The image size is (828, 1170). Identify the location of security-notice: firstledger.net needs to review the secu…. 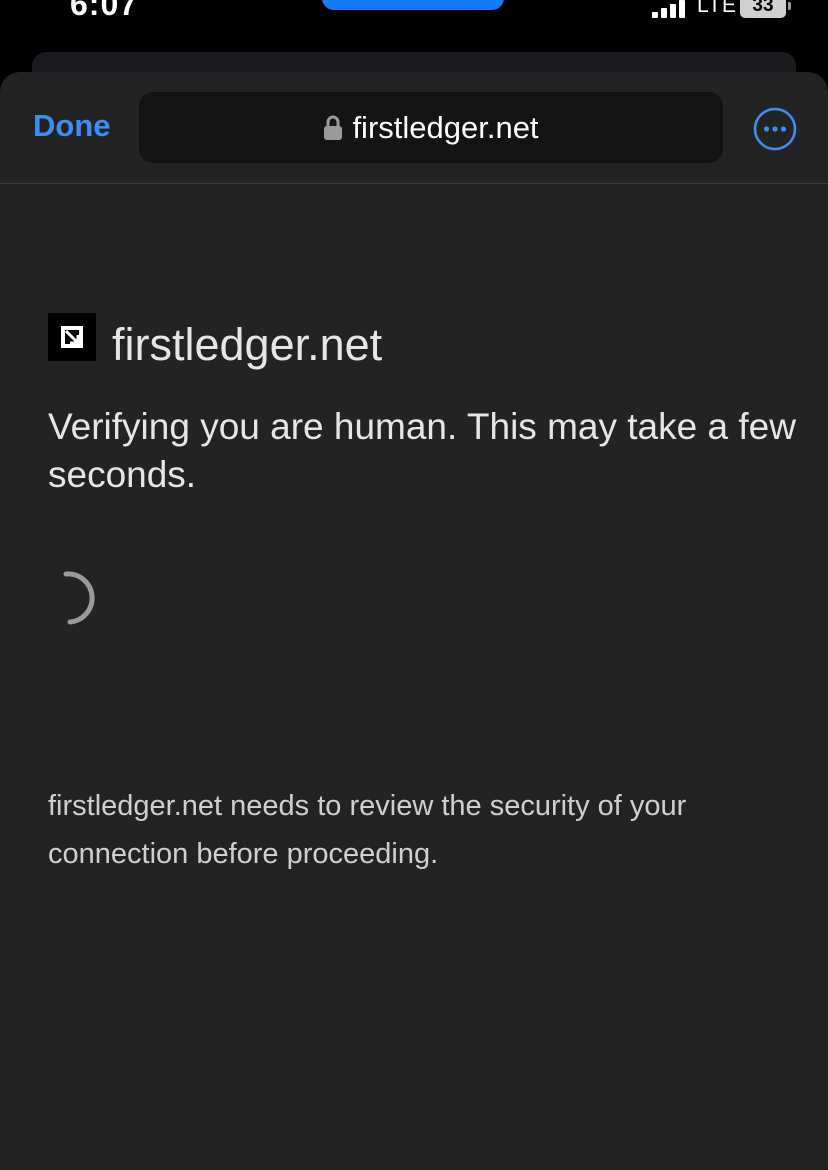
(367, 830).